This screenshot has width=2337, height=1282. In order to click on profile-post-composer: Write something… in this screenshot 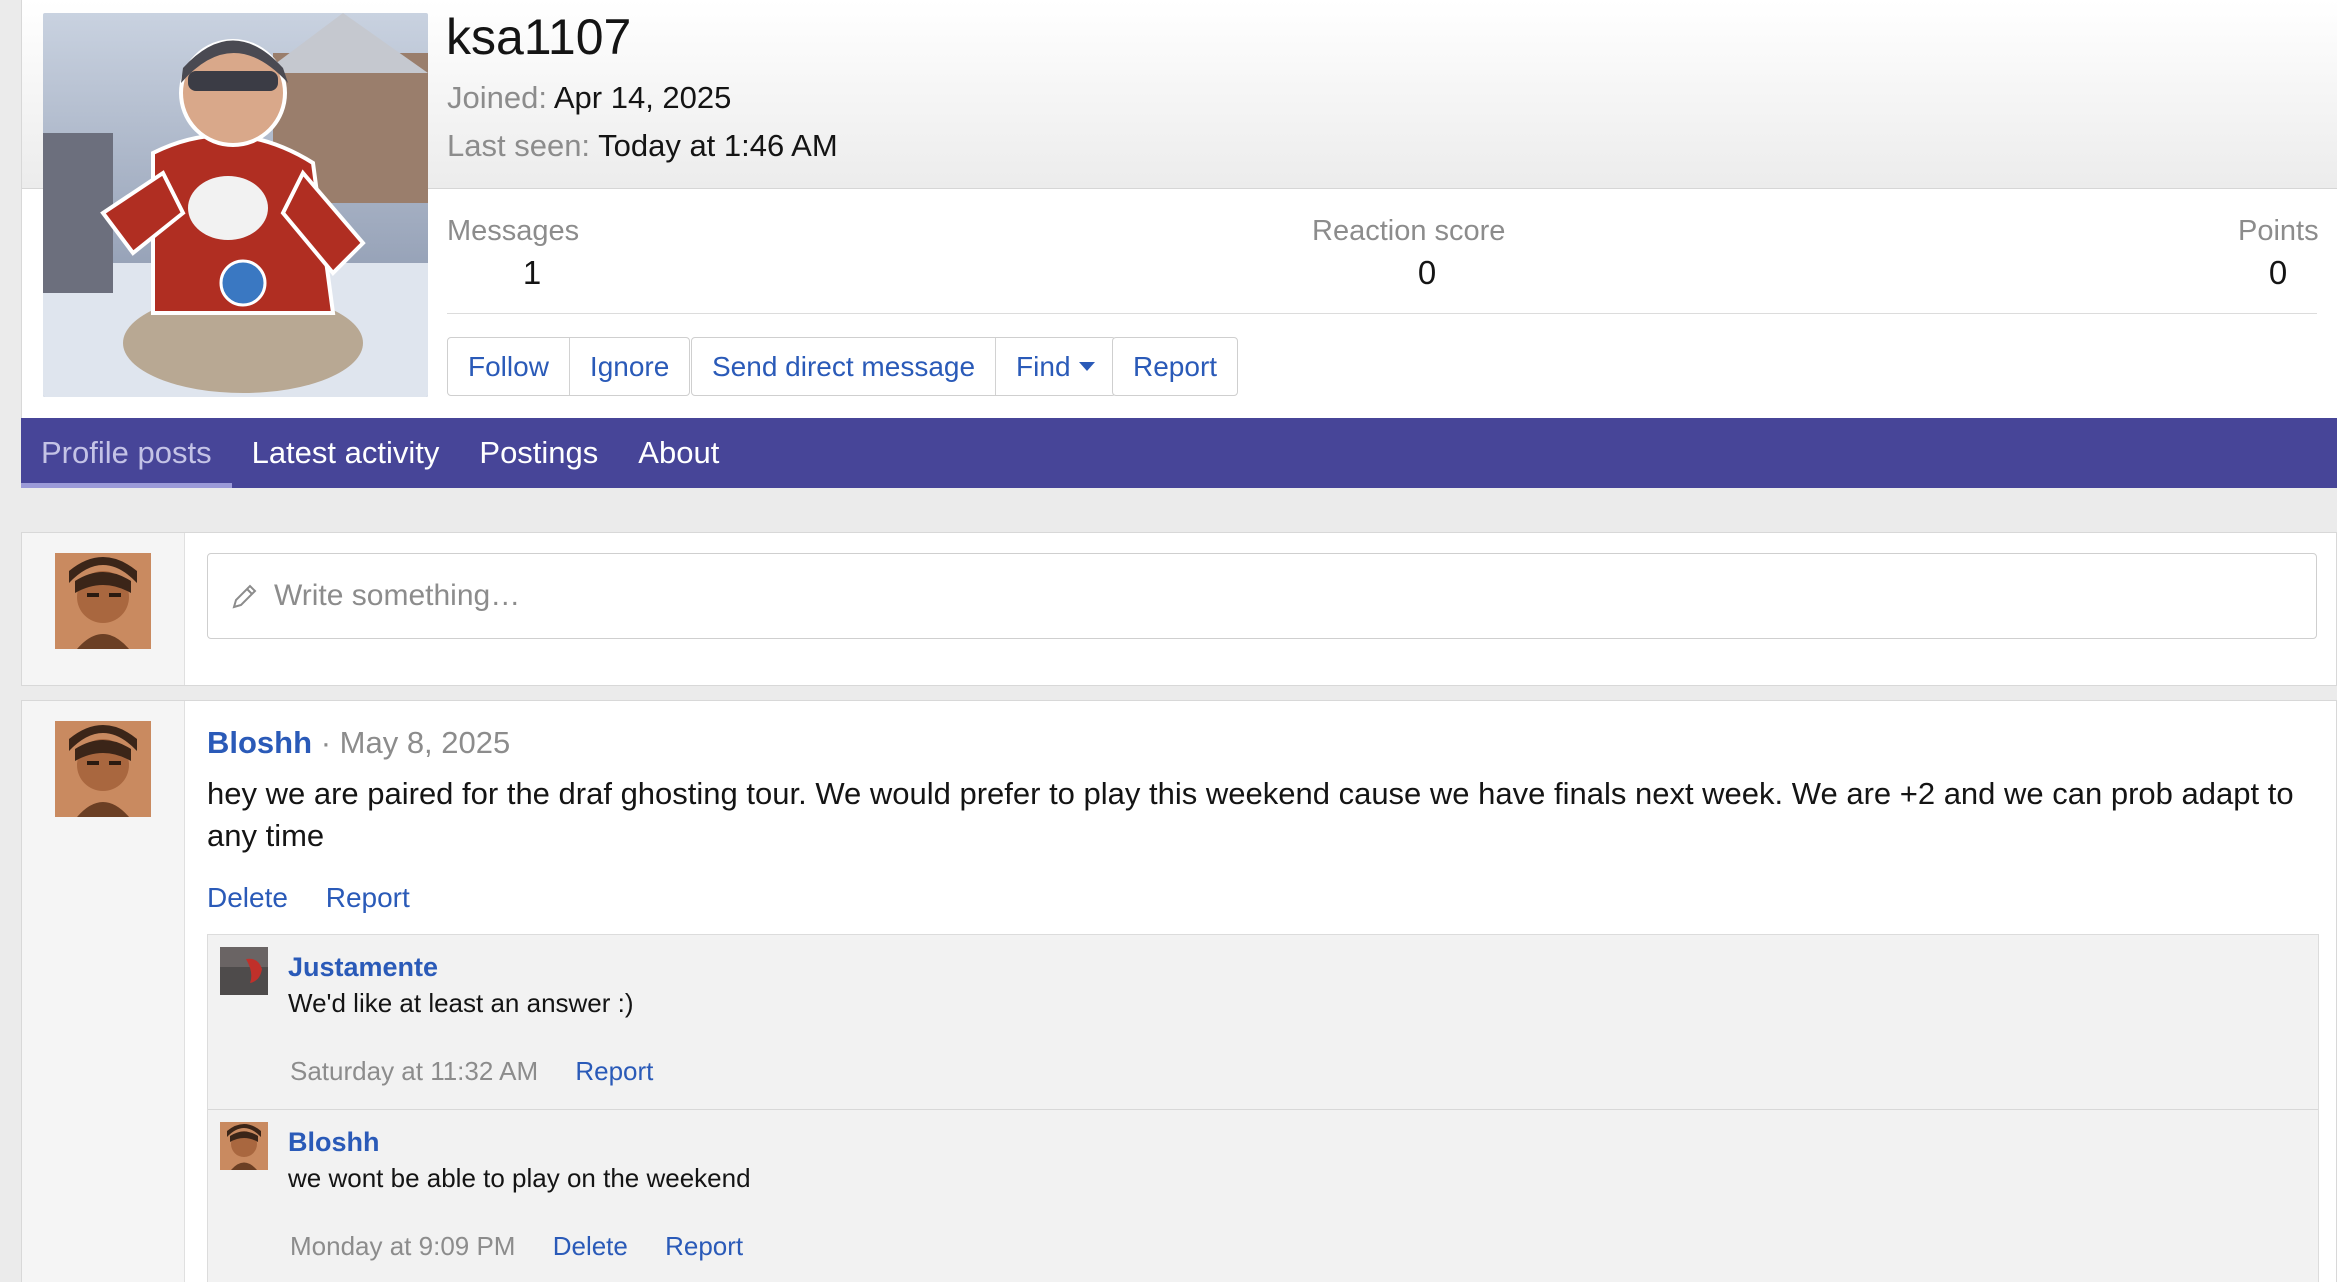, I will do `click(1179, 609)`.